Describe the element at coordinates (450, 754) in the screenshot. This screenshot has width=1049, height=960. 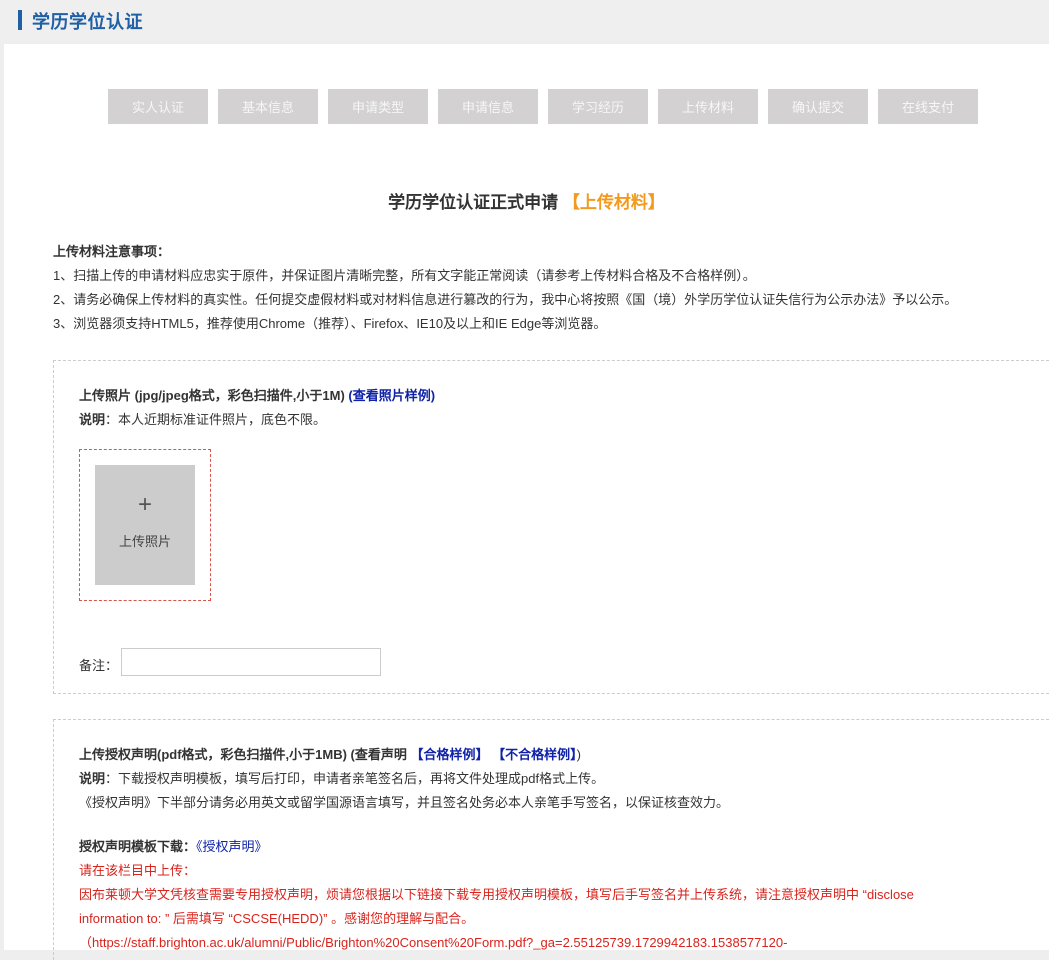
I see `qualified-sample-link: 【合格样例】` at that location.